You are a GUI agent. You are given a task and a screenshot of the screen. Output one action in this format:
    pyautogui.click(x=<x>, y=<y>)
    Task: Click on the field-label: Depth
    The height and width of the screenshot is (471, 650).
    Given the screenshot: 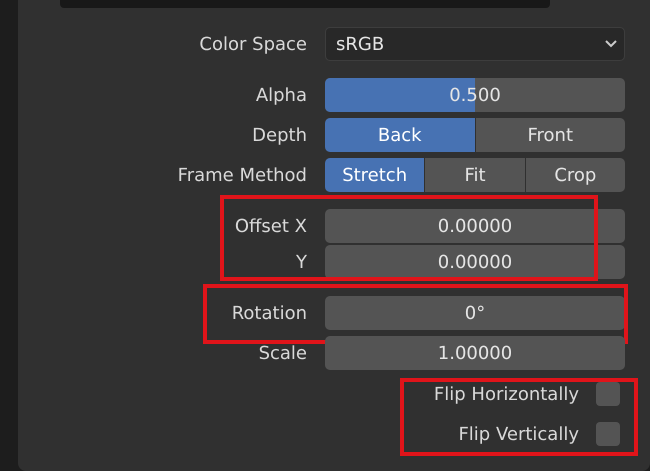 What is the action you would take?
    pyautogui.click(x=279, y=135)
    